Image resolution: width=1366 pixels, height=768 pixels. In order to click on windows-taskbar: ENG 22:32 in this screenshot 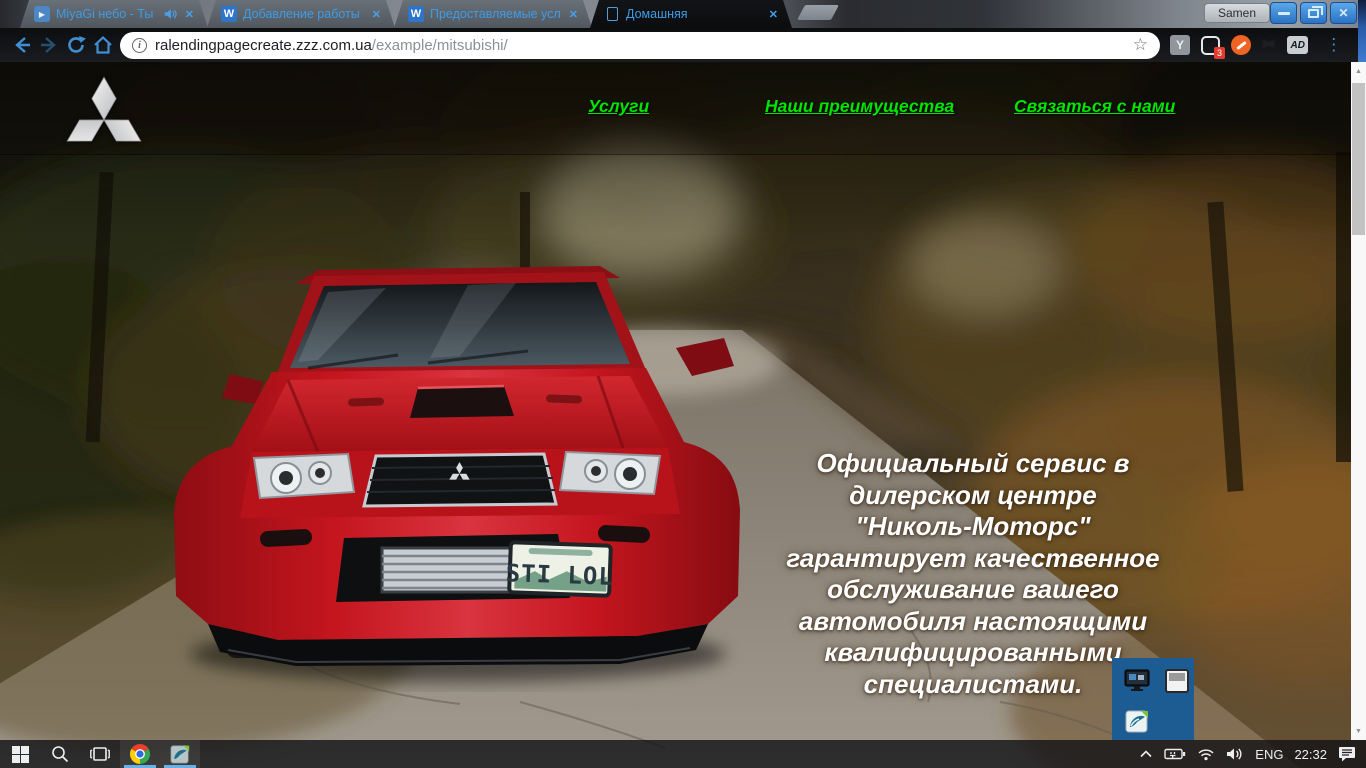, I will do `click(683, 754)`.